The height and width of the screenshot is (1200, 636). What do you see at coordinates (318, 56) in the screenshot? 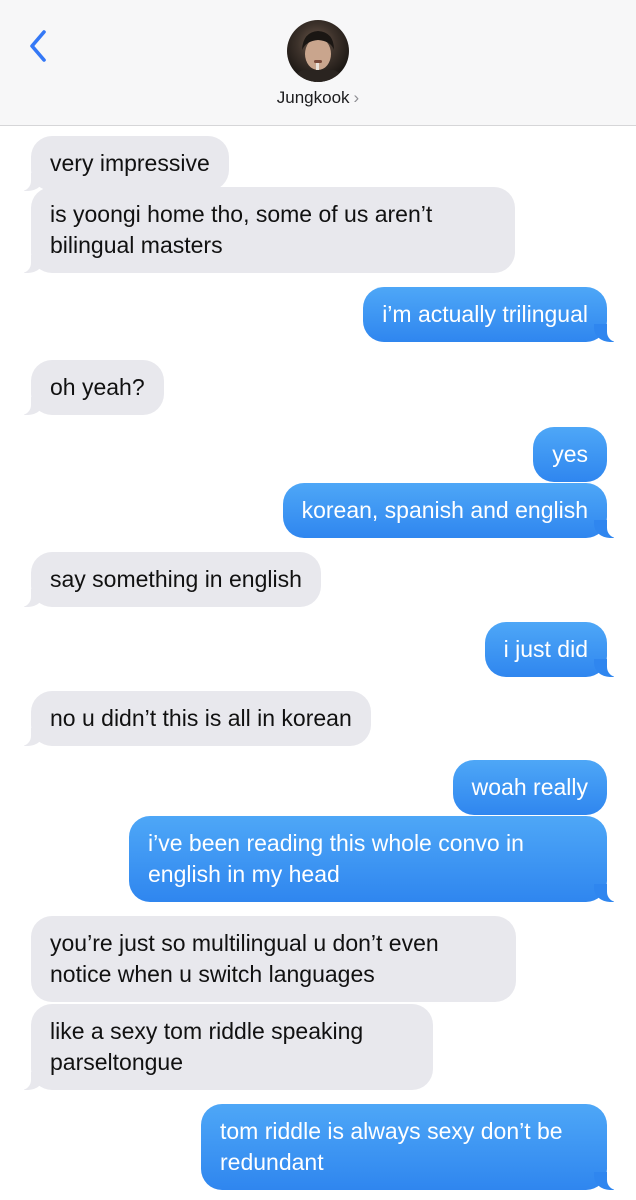
I see `avatar-photo` at bounding box center [318, 56].